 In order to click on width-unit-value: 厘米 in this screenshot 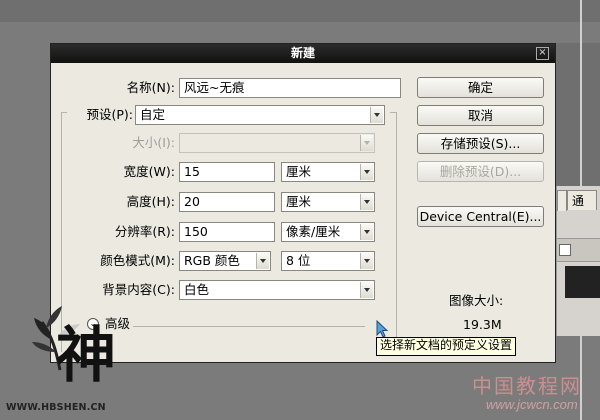, I will do `click(299, 171)`.